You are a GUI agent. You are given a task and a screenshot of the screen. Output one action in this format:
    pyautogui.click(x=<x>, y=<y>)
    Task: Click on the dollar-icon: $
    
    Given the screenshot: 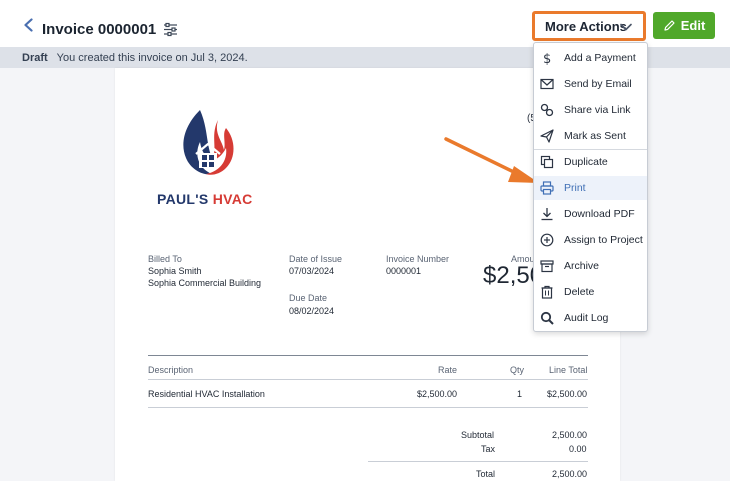 What is the action you would take?
    pyautogui.click(x=547, y=58)
    